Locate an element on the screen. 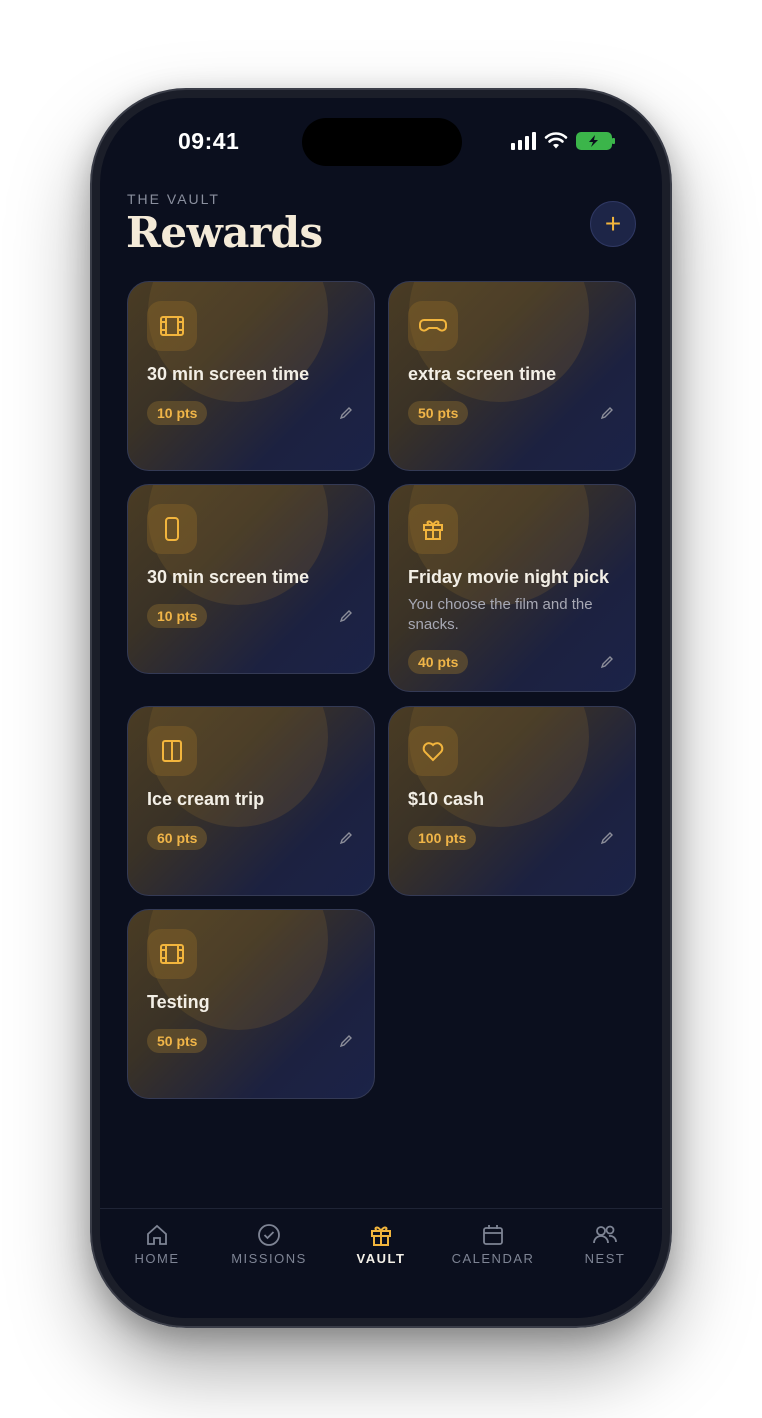 Image resolution: width=762 pixels, height=1418 pixels. tab-vault: VAULT is located at coordinates (381, 1244).